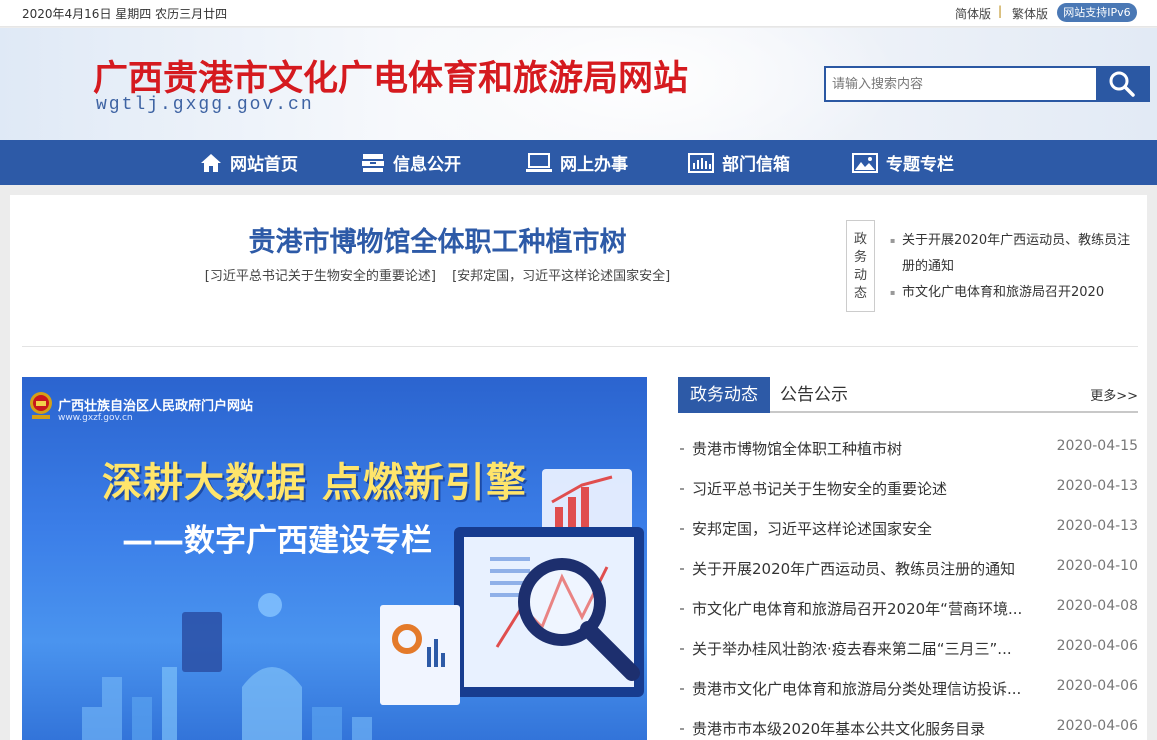 This screenshot has height=740, width=1157. I want to click on computer-icon, so click(539, 162).